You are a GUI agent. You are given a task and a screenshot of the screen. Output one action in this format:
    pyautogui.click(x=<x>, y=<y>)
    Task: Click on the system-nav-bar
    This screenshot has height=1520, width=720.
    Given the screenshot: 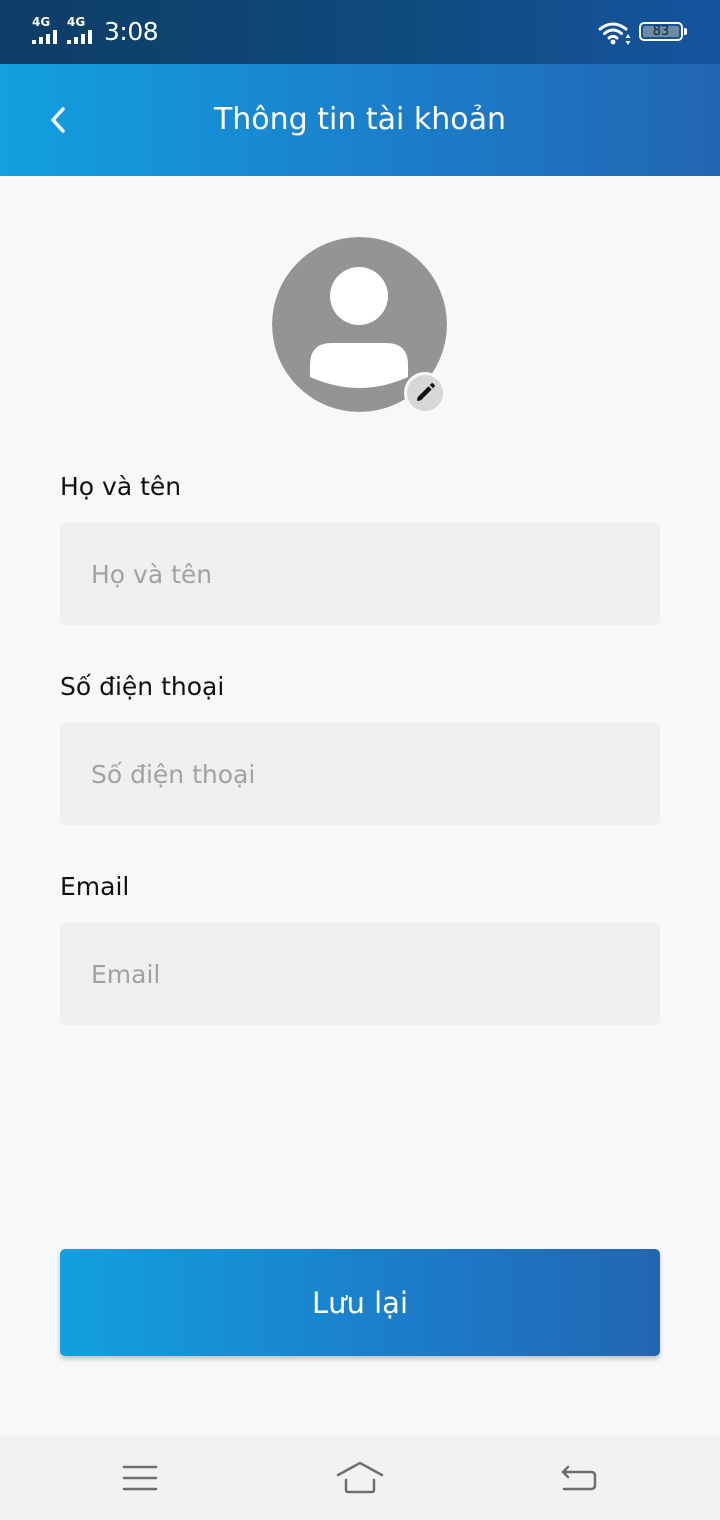 What is the action you would take?
    pyautogui.click(x=360, y=1478)
    